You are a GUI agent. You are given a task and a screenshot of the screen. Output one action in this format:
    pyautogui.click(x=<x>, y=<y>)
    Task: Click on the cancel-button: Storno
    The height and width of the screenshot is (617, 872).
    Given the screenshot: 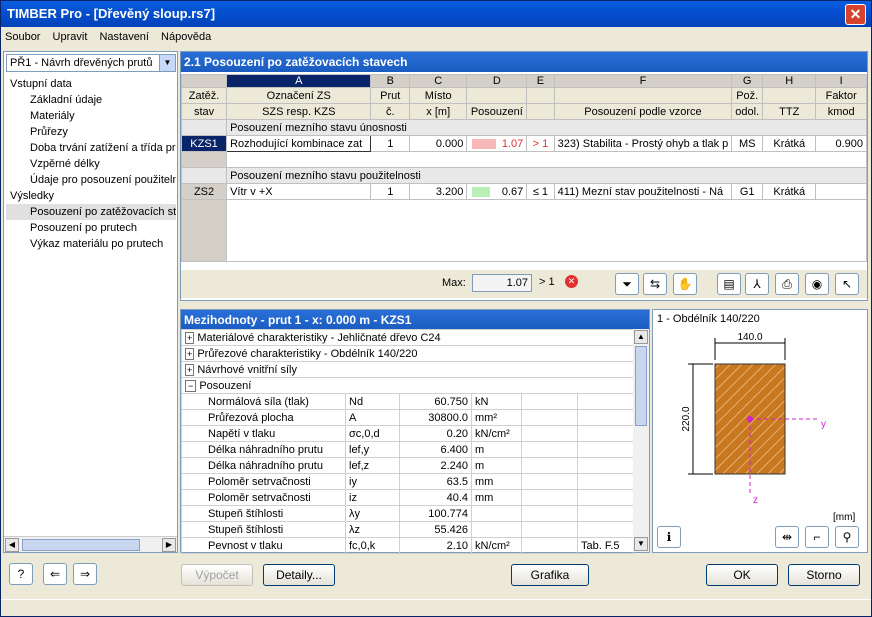 What is the action you would take?
    pyautogui.click(x=824, y=575)
    